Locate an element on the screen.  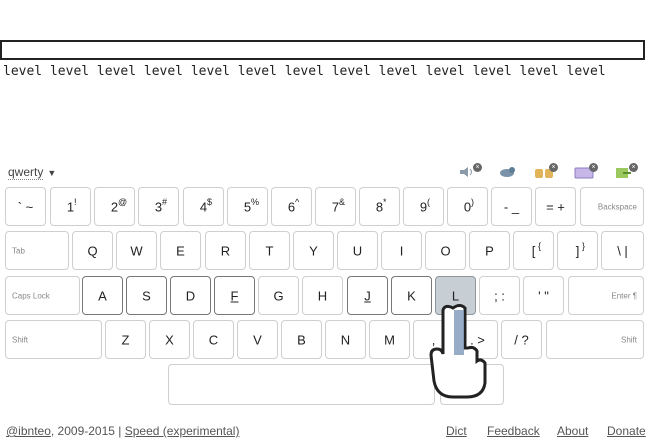
key-backslash: \ | is located at coordinates (622, 250).